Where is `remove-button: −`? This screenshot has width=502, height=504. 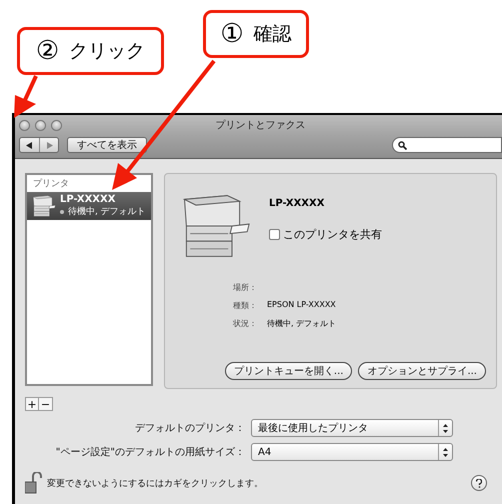 remove-button: − is located at coordinates (46, 404).